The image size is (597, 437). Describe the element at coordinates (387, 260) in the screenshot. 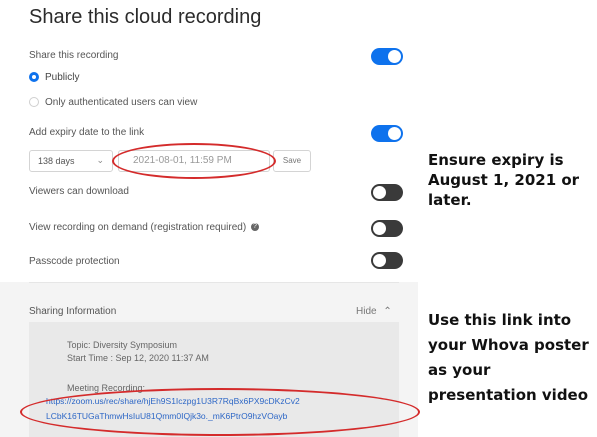

I see `passcode-toggle` at that location.